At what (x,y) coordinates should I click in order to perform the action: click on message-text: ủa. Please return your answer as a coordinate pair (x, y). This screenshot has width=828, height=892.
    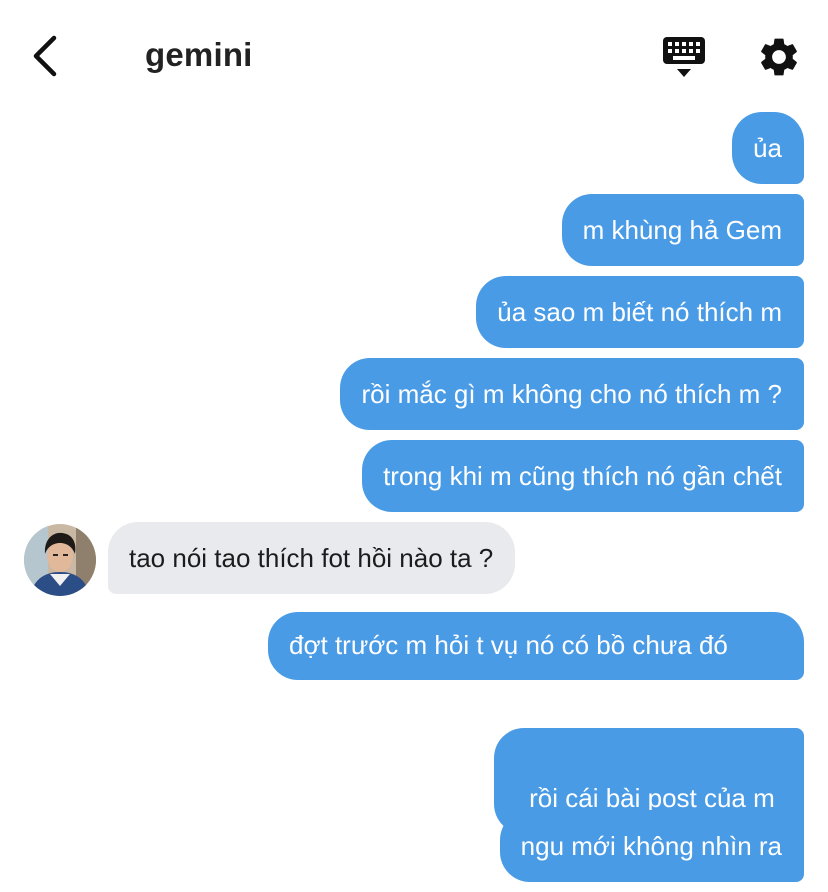
    Looking at the image, I should click on (767, 148).